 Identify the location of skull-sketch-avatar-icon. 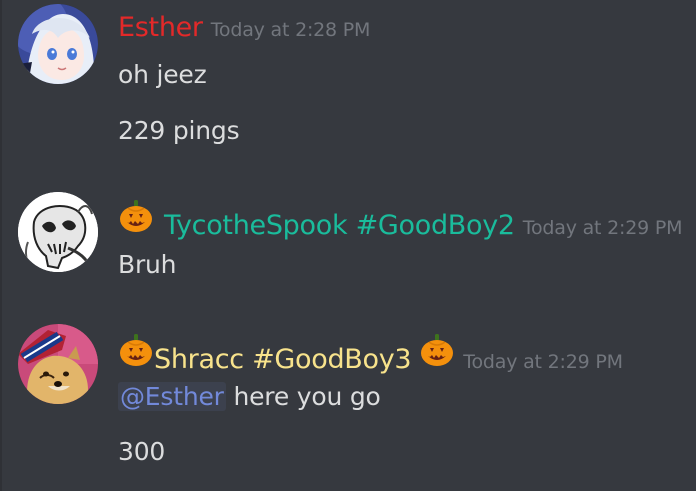
(58, 232).